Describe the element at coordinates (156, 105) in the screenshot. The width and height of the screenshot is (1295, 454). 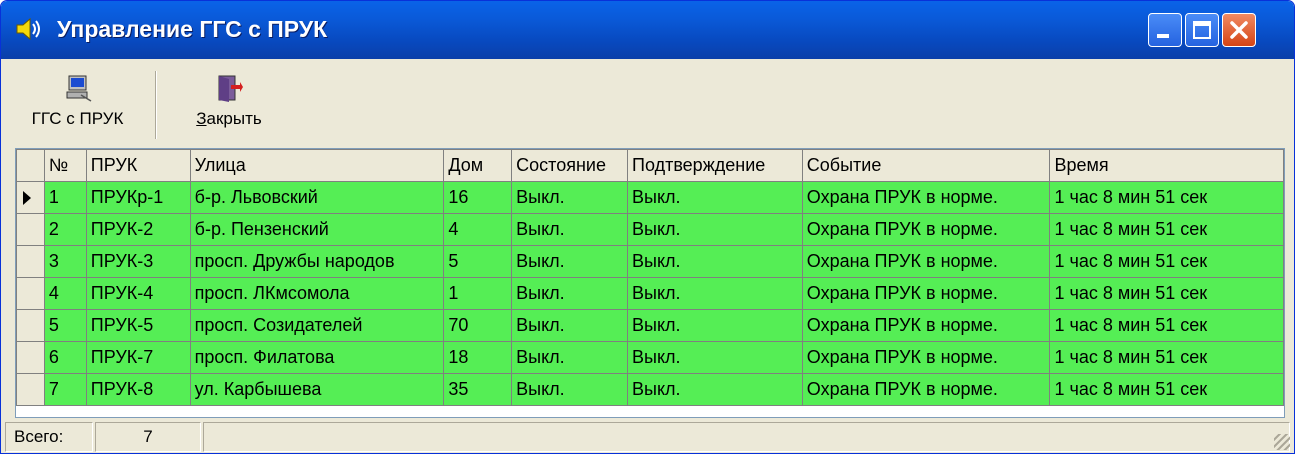
I see `toolbar-separator` at that location.